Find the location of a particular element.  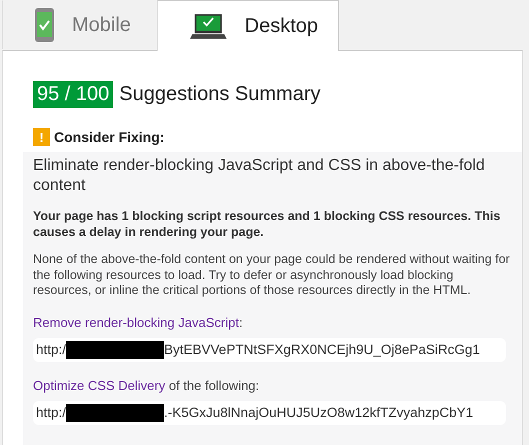

rule-link: Remove render-blocking JavaScript is located at coordinates (136, 322).